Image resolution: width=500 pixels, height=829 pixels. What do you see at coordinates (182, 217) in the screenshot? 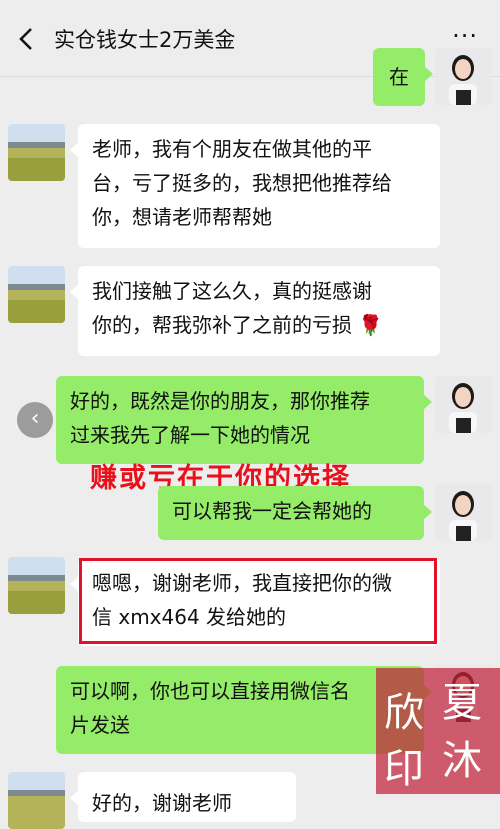
I see `message-line: 你，想请老师帮帮她` at bounding box center [182, 217].